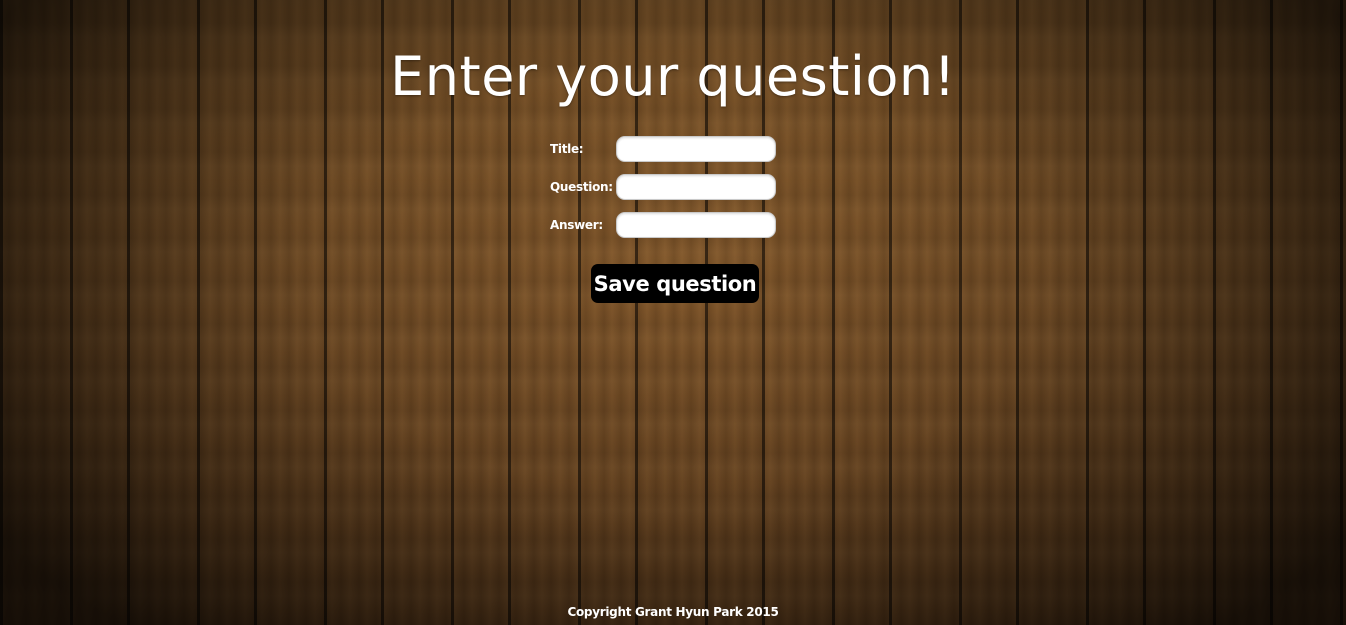 The image size is (1346, 625). What do you see at coordinates (673, 612) in the screenshot?
I see `copyright-footer: Copyright Grant Hyun Park 2015` at bounding box center [673, 612].